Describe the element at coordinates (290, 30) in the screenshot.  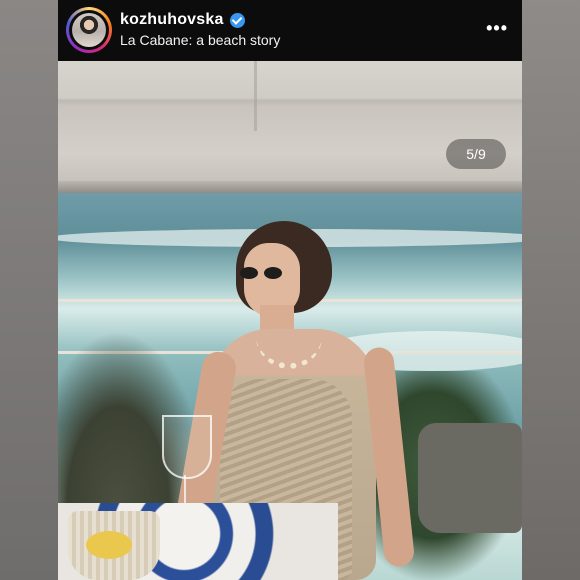
I see `post-header: kozhuhovska La Cabane: a beach story •••` at that location.